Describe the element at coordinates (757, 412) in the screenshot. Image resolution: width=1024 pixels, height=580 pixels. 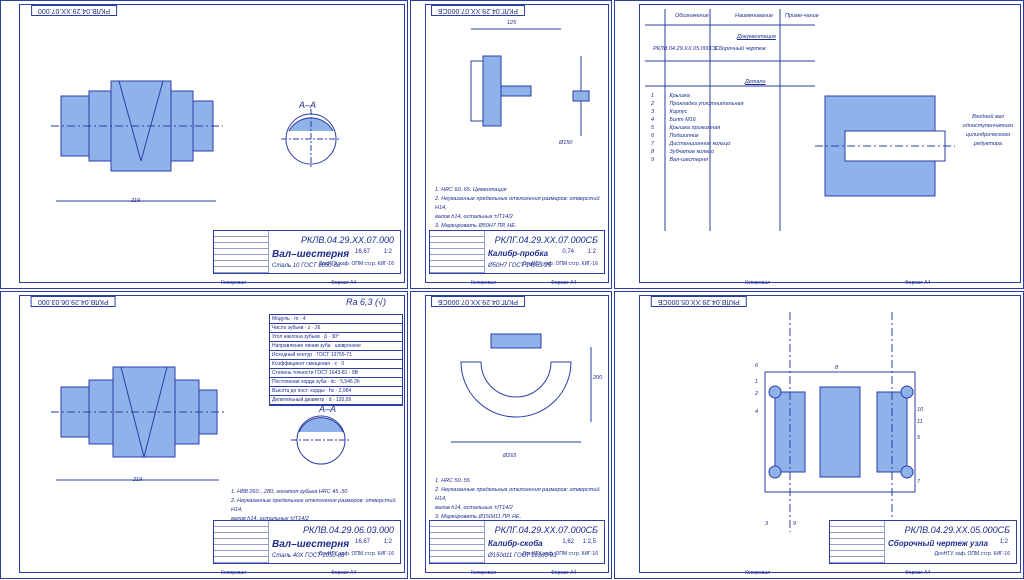
I see `callout-4: 4` at that location.